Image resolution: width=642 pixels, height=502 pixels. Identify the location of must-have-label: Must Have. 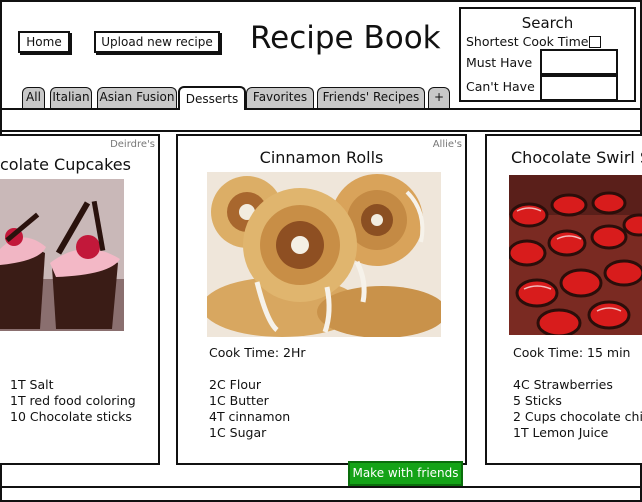
(499, 62).